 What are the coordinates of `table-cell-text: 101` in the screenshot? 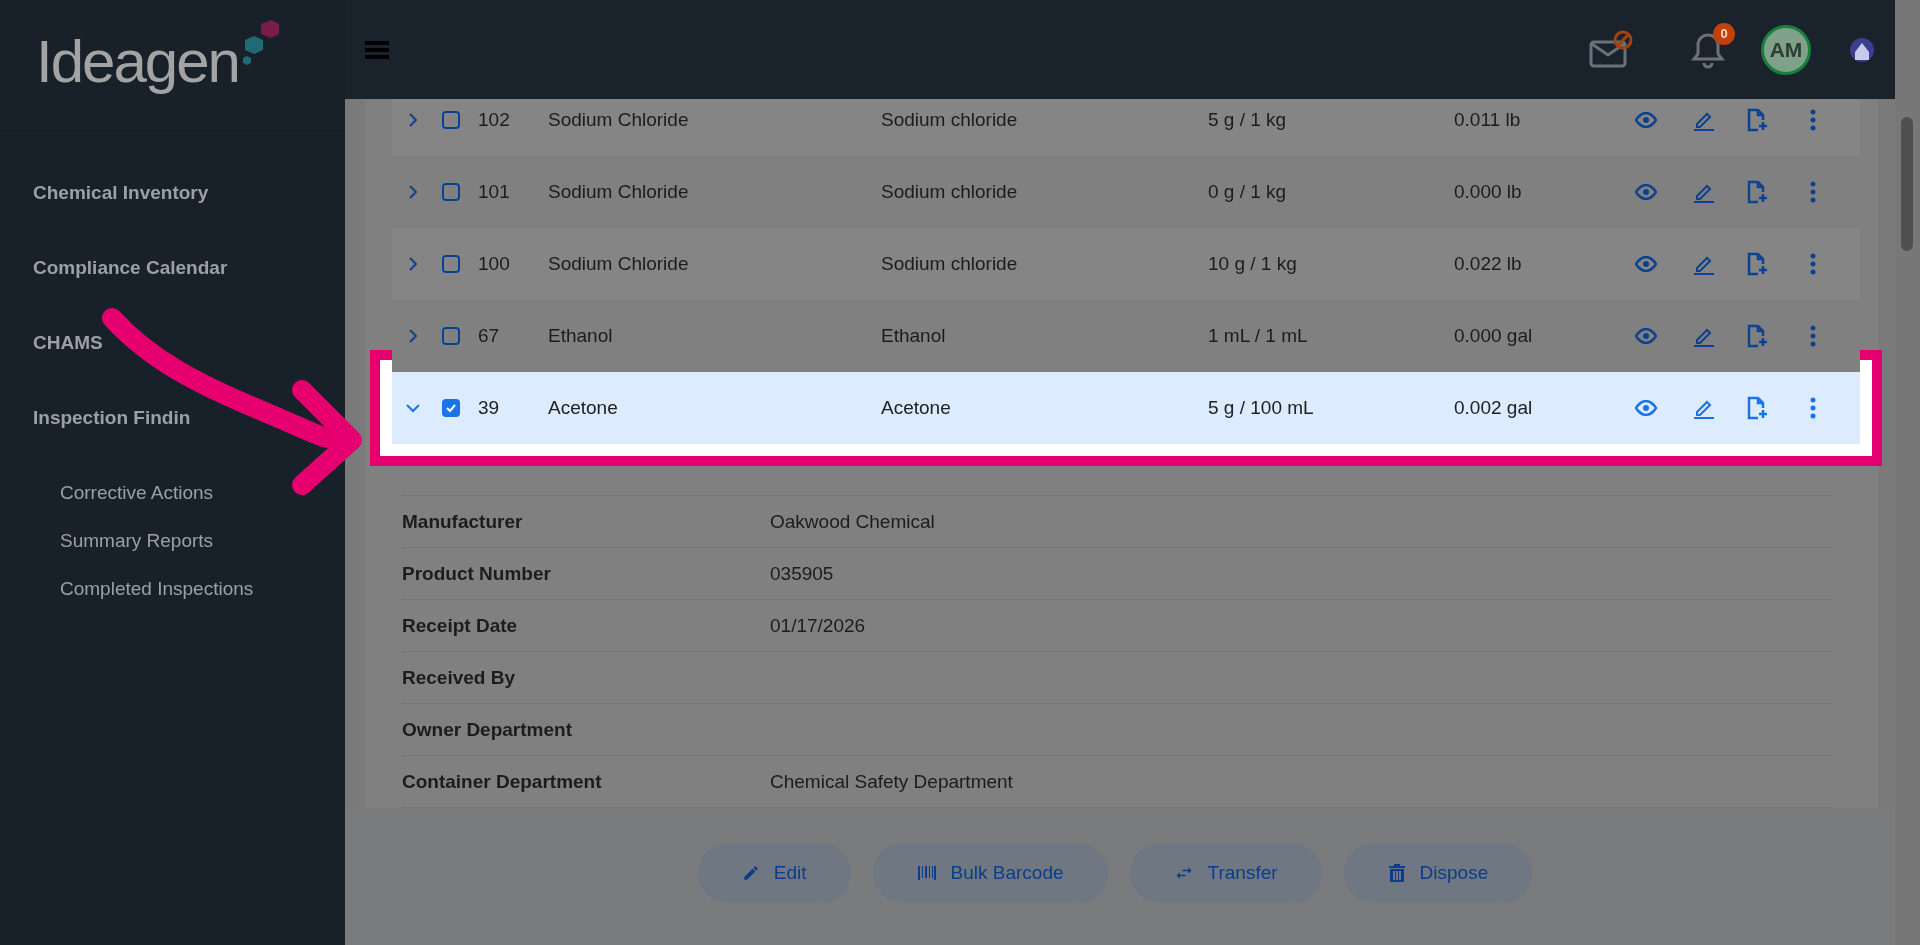 It's located at (494, 192).